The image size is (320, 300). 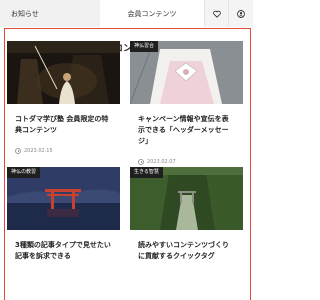 I want to click on card-date-text: 2023.02.07, so click(x=161, y=162).